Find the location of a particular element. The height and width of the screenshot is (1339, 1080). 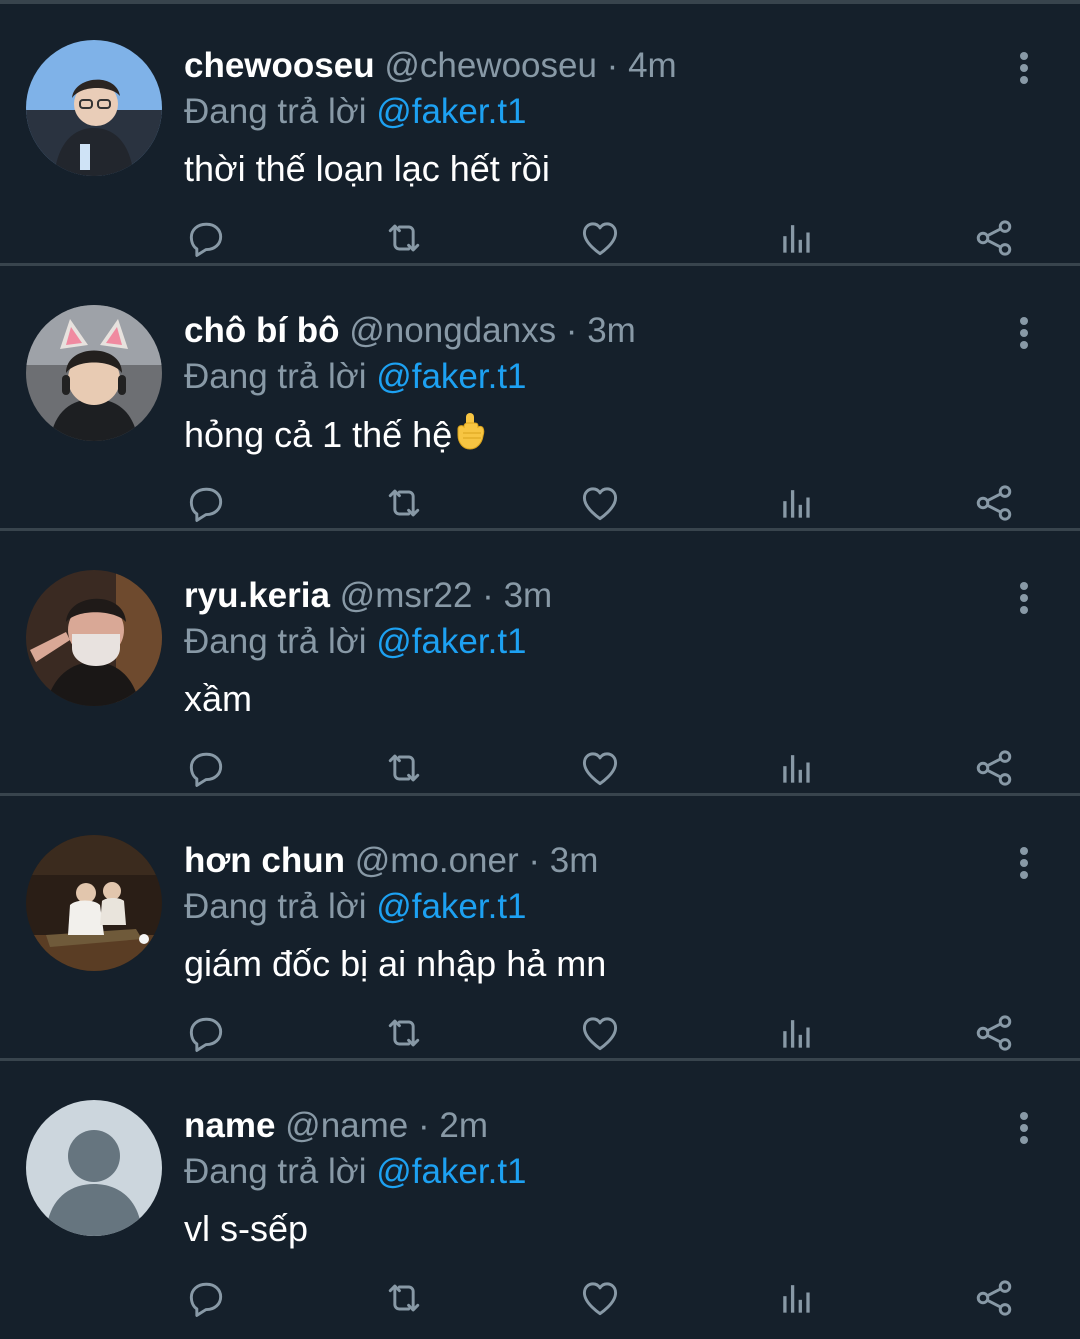

tweet-text-content: thời thế loạn lạc hết rồi is located at coordinates (367, 168).